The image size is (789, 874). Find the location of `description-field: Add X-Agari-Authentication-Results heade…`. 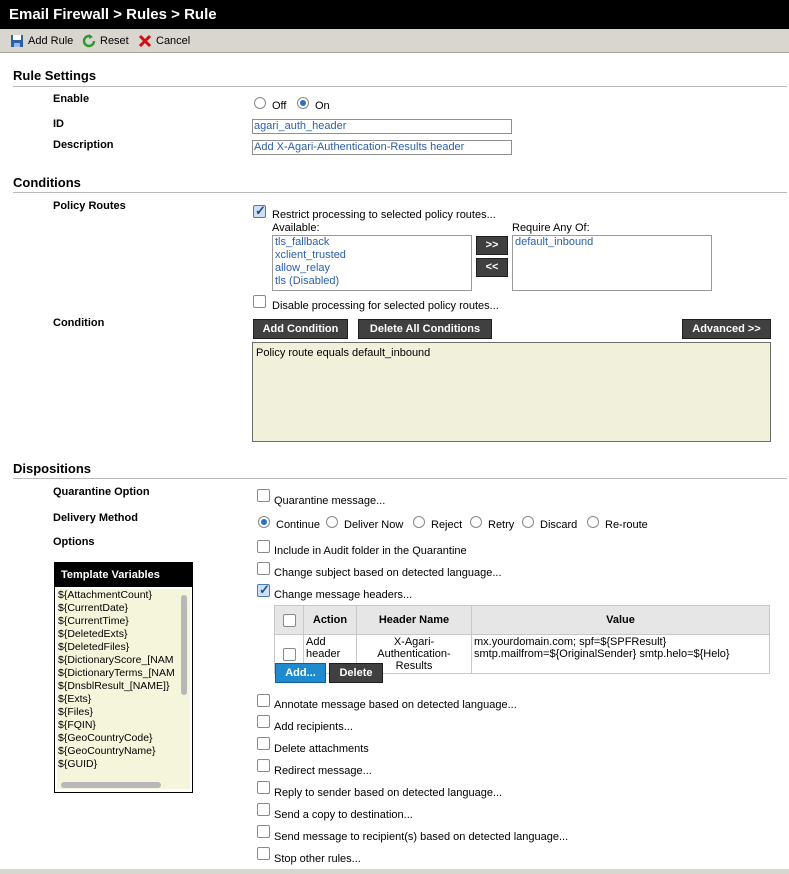

description-field: Add X-Agari-Authentication-Results heade… is located at coordinates (382, 147).